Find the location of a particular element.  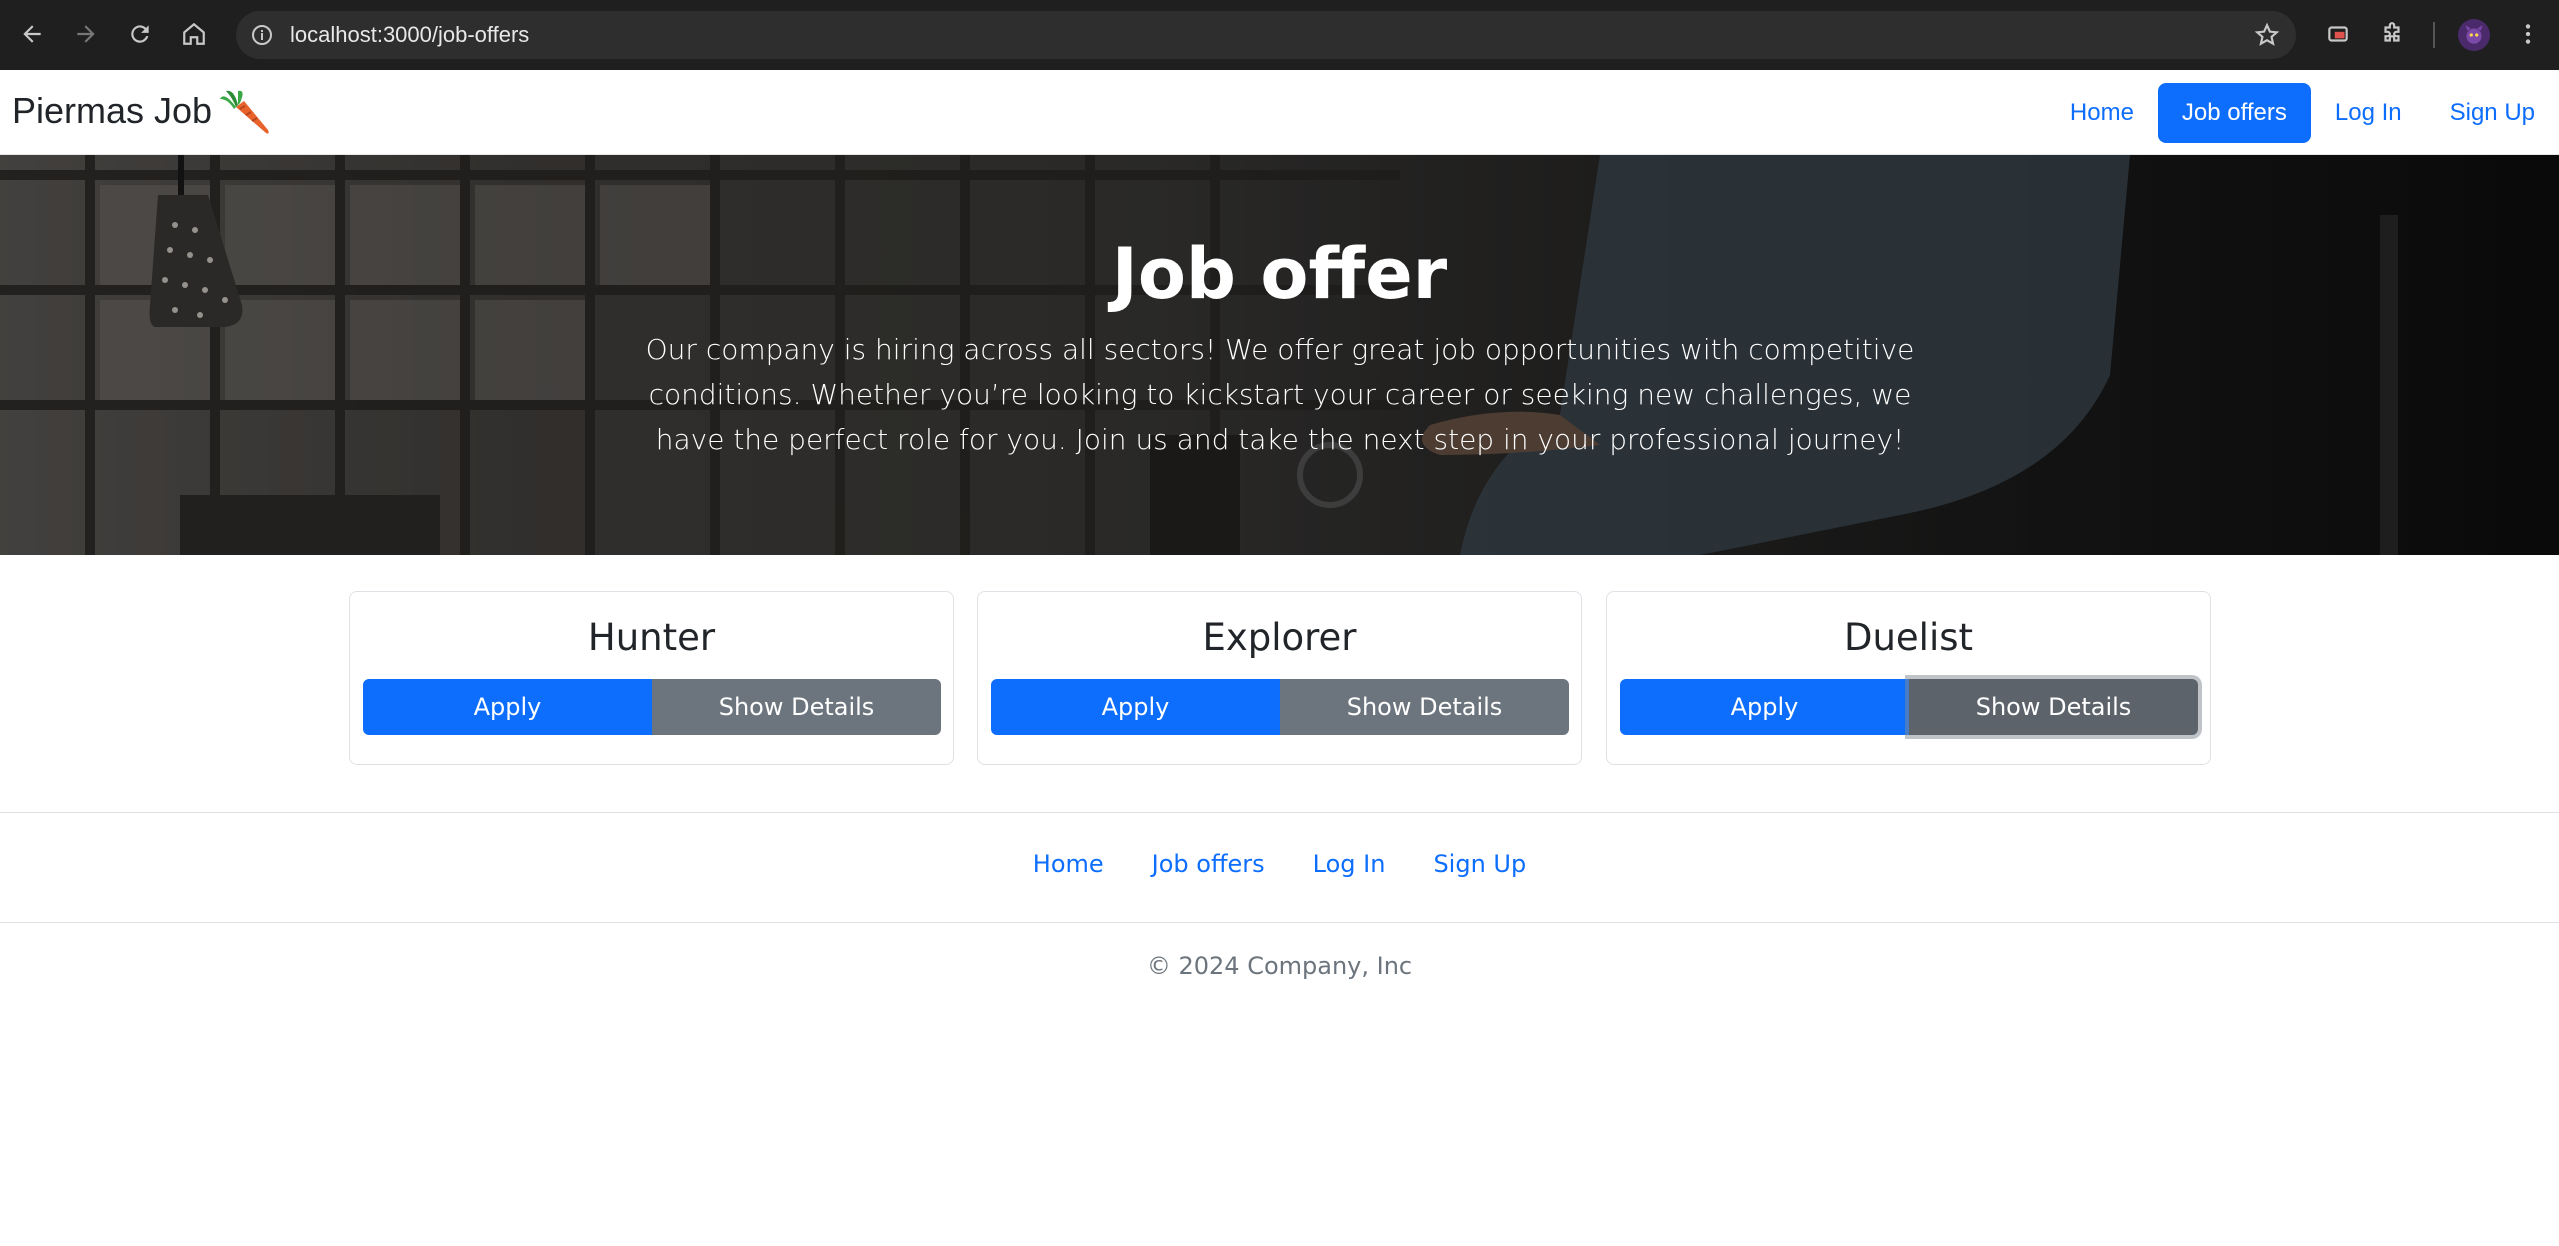

cast-icon is located at coordinates (2338, 34).